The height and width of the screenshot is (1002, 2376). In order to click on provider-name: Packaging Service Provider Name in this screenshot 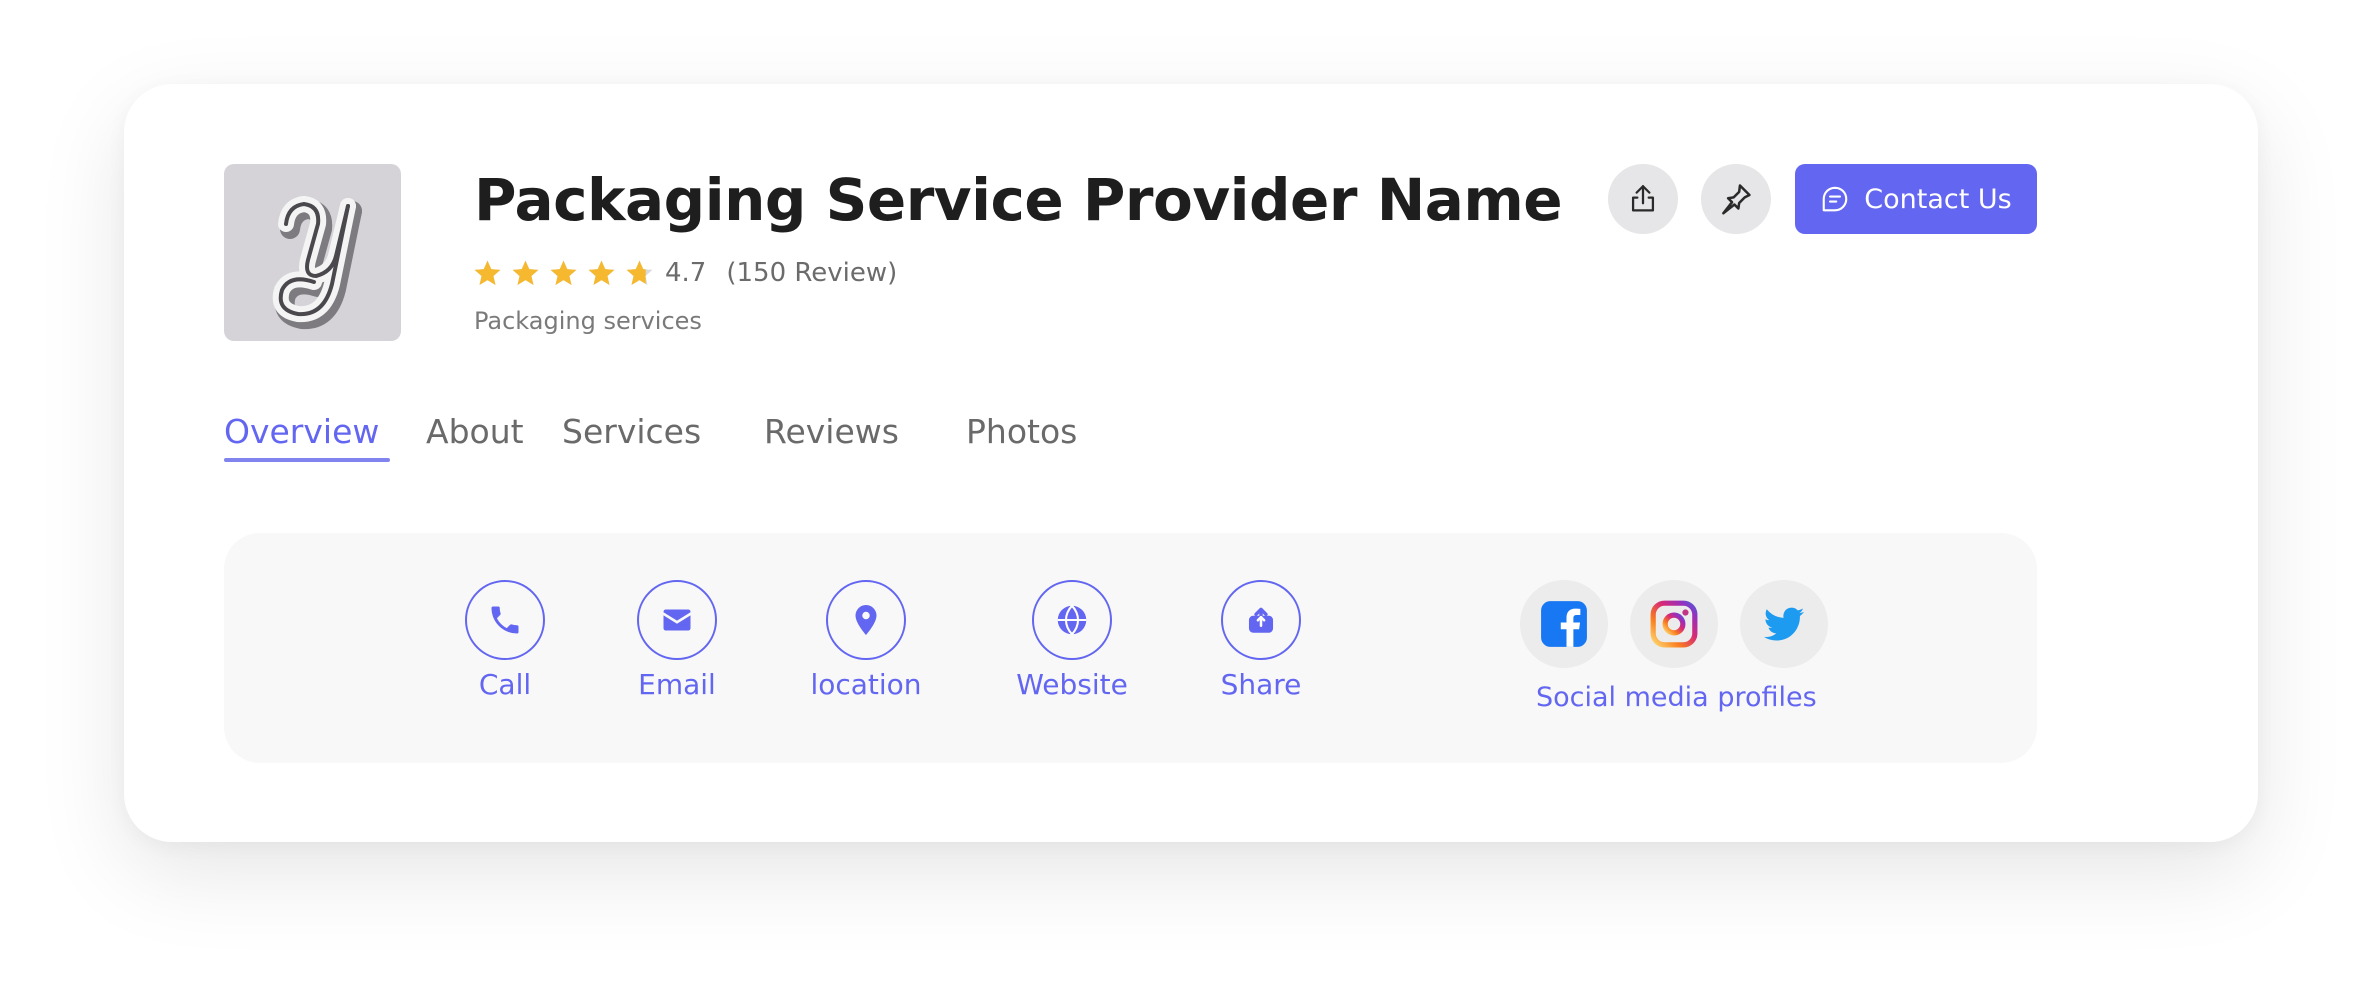, I will do `click(1018, 200)`.